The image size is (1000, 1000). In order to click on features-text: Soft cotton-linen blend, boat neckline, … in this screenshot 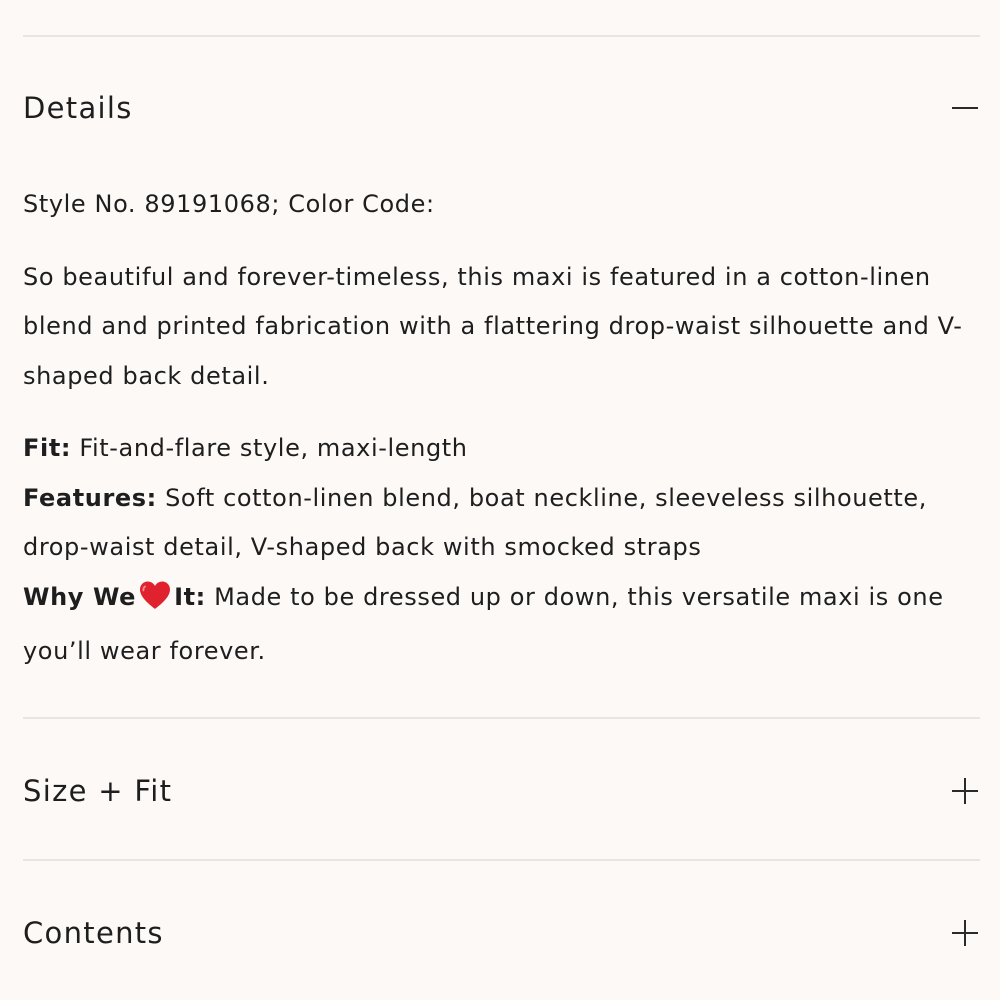, I will do `click(475, 522)`.